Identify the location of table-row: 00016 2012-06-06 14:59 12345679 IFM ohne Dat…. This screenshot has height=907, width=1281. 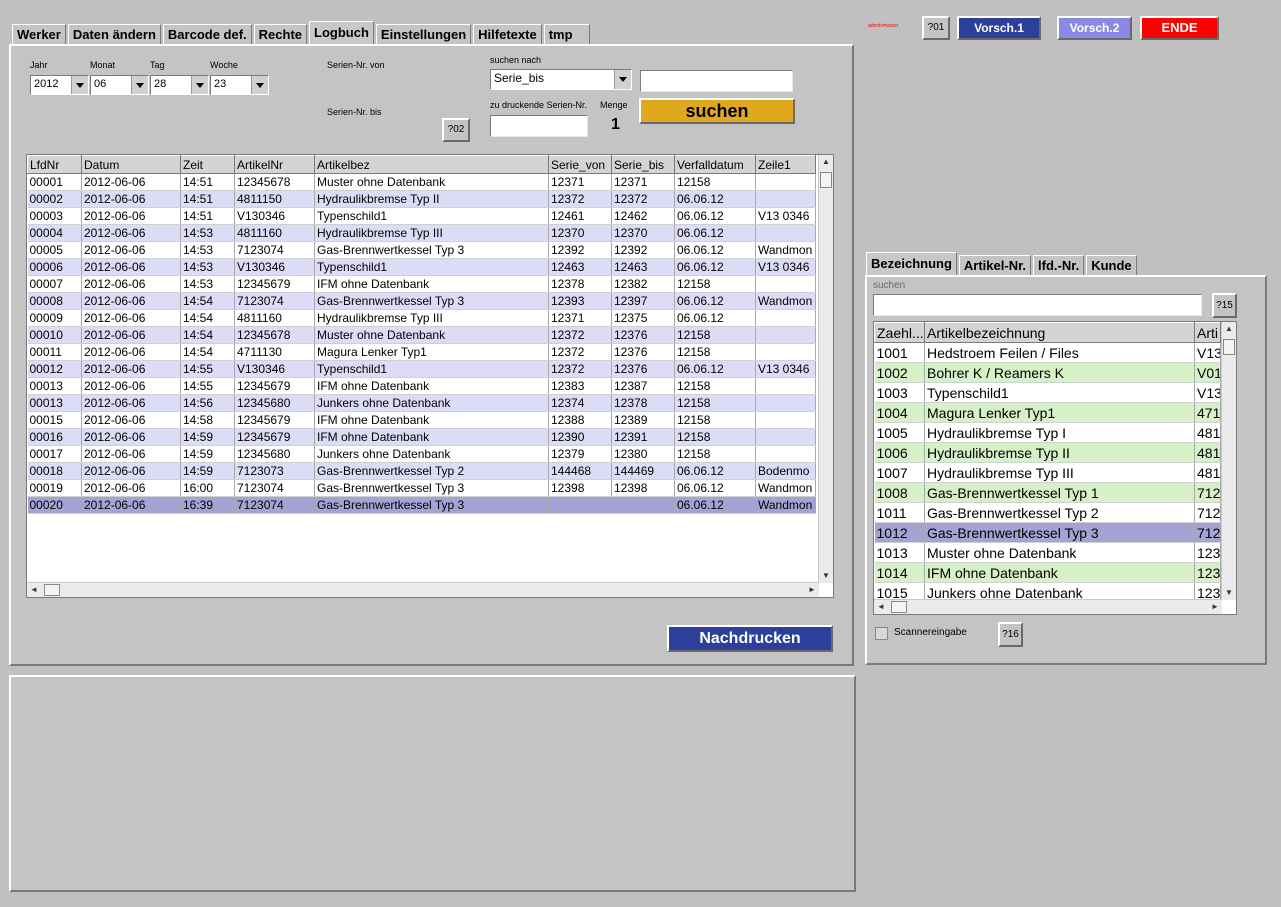
(421, 437).